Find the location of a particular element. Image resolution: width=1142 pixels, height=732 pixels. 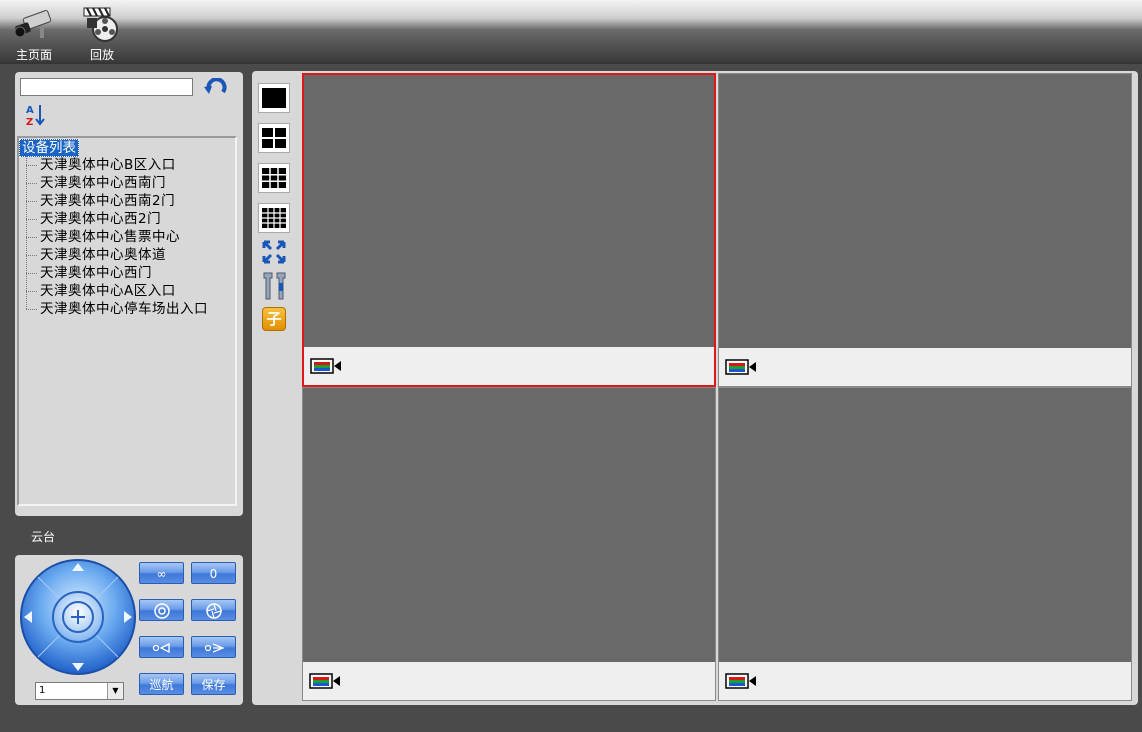

sixteen-view-icon is located at coordinates (274, 218).